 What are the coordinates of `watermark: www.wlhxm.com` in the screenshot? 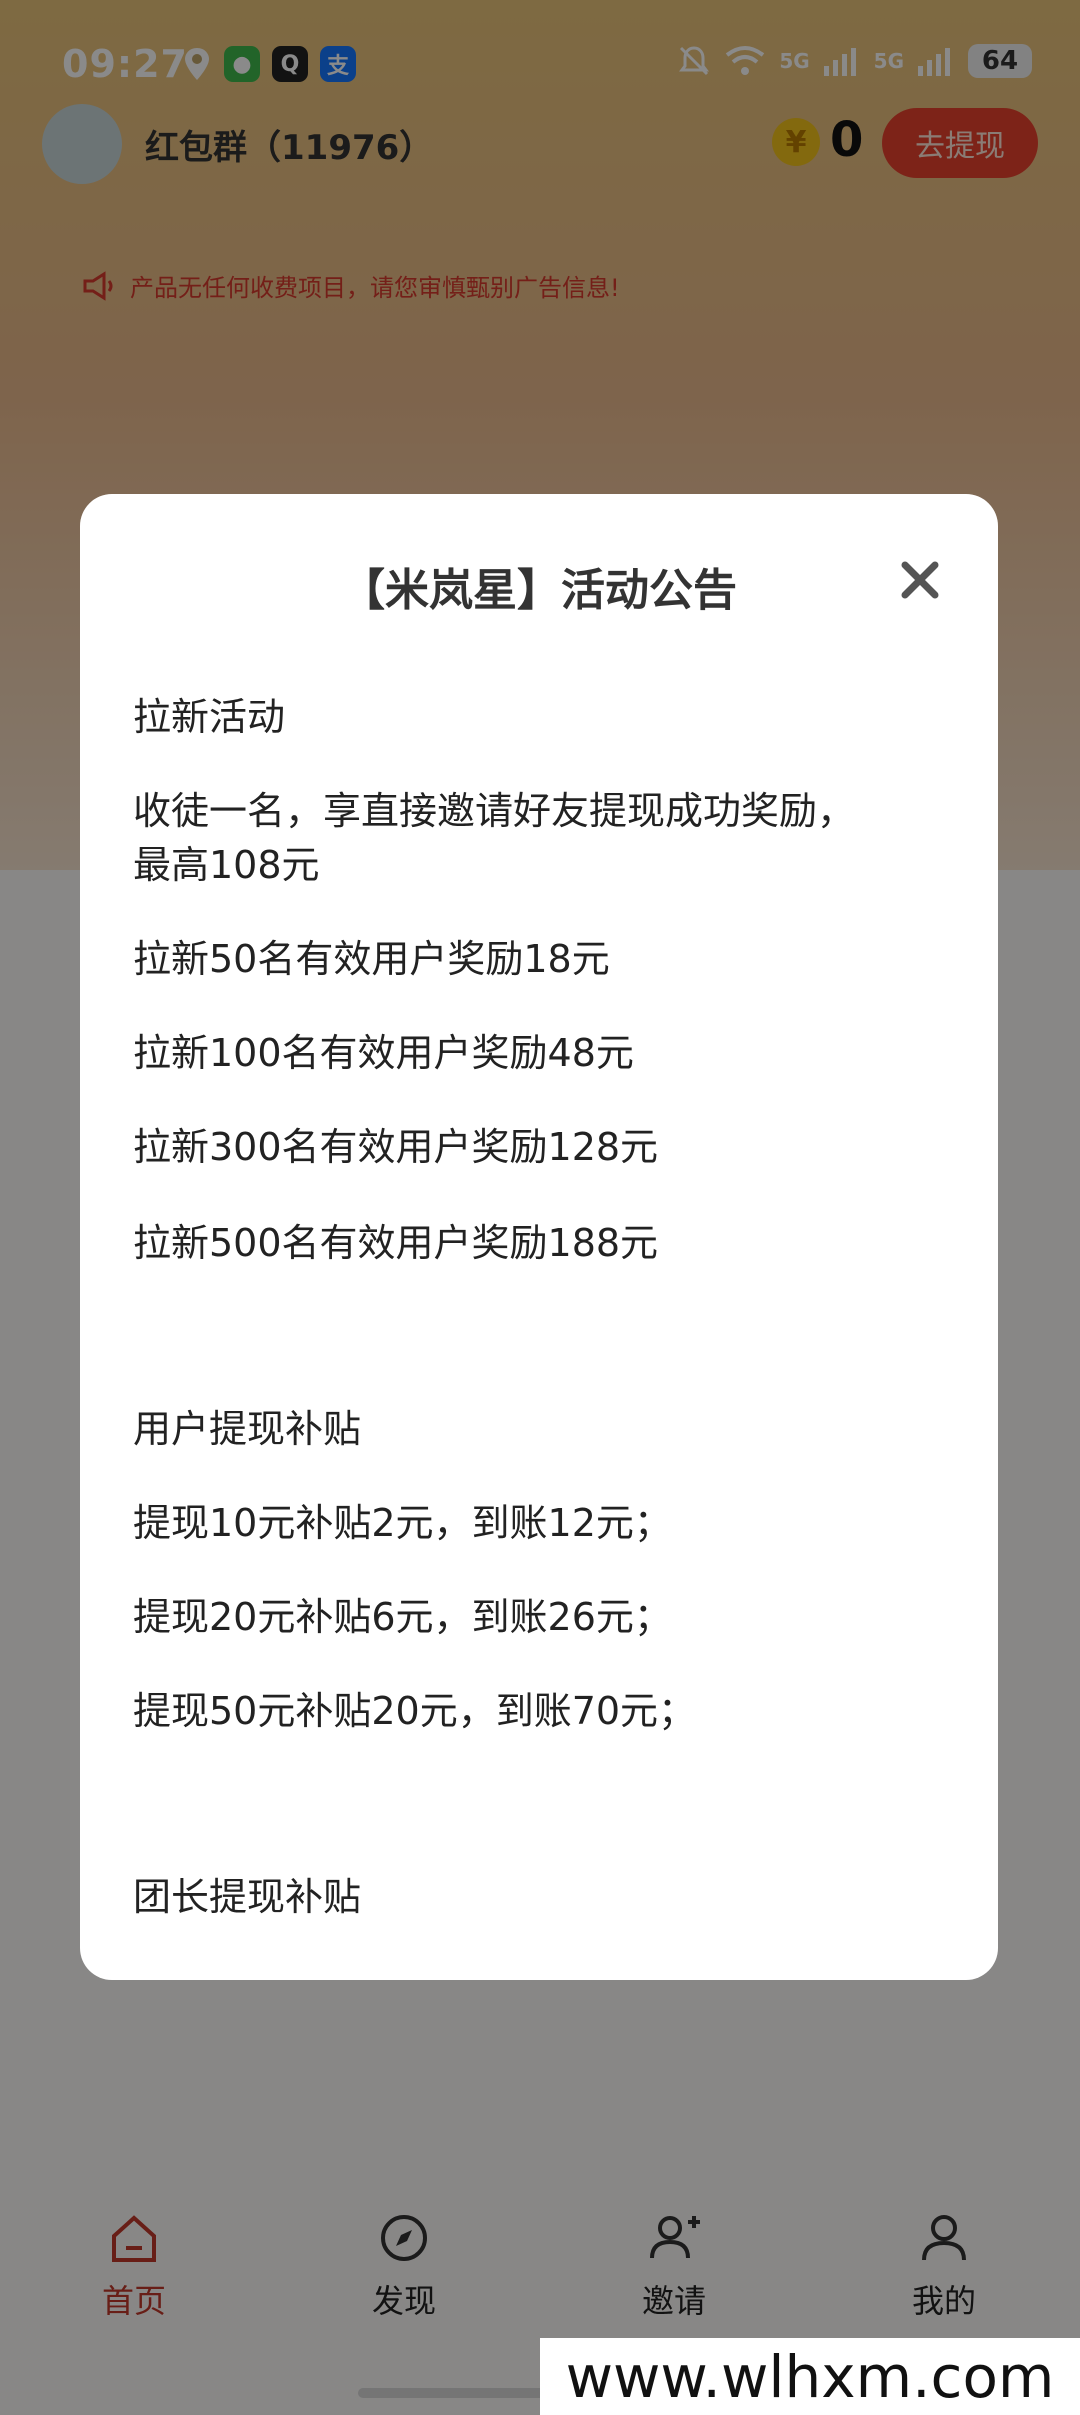 It's located at (810, 2376).